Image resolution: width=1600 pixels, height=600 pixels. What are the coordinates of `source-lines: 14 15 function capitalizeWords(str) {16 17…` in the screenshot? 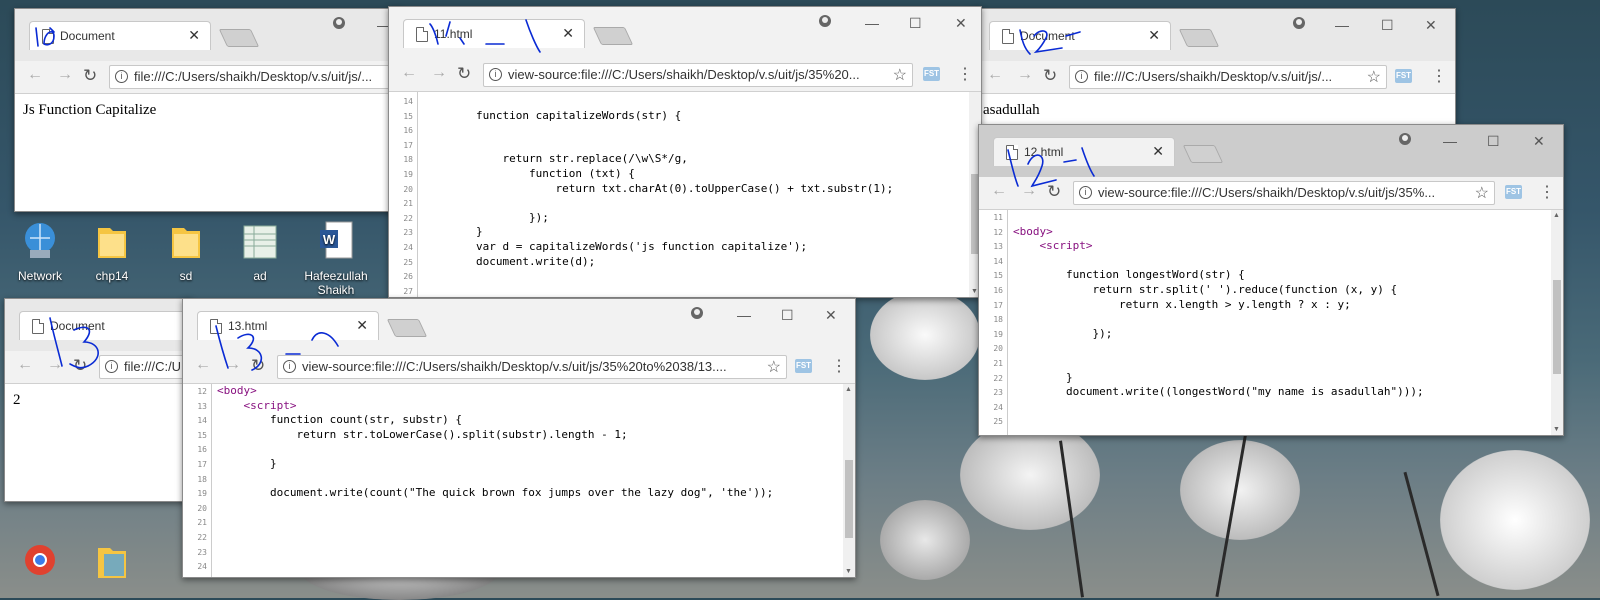 It's located at (685, 195).